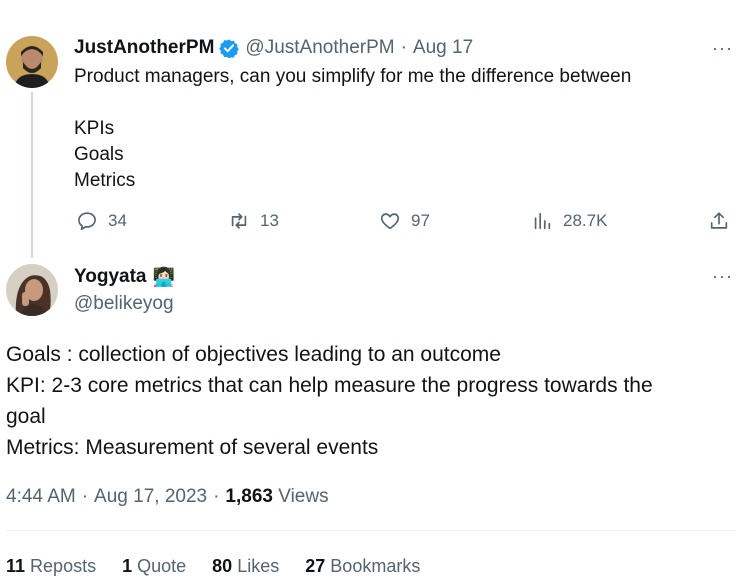  I want to click on reply-icon, so click(87, 221).